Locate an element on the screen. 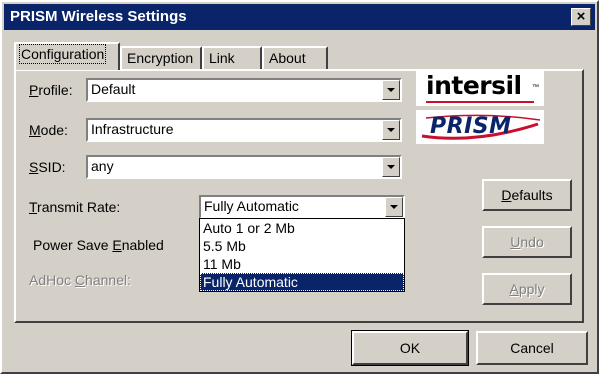 The image size is (599, 374). tab-about: About is located at coordinates (295, 58).